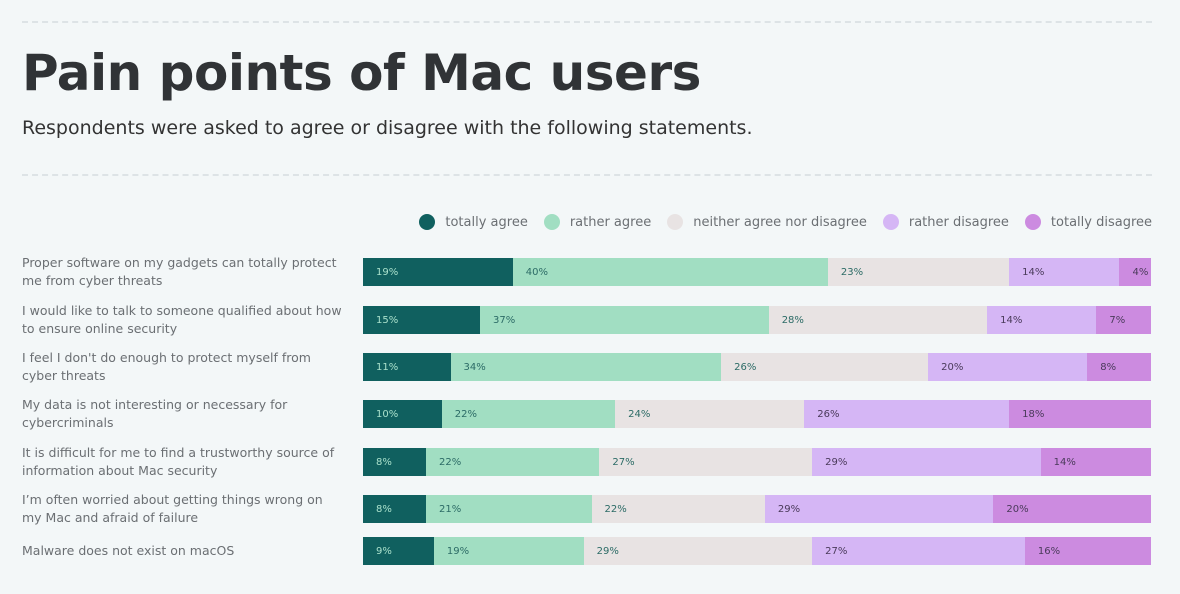  What do you see at coordinates (878, 320) in the screenshot?
I see `bar-segment: 28%` at bounding box center [878, 320].